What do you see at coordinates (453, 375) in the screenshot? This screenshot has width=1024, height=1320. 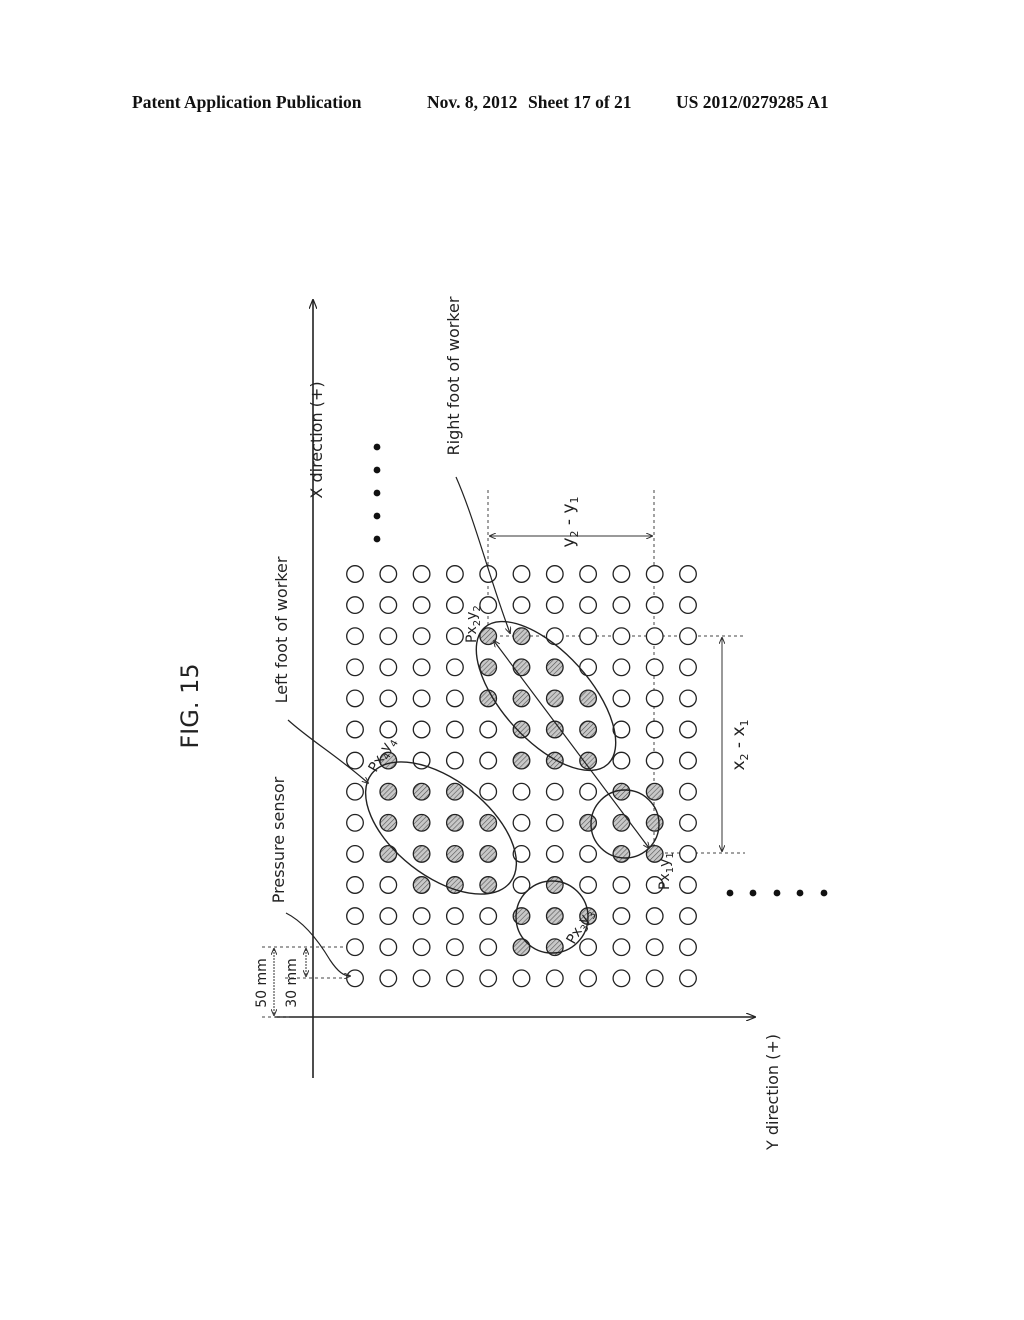 I see `right-foot-label: Right foot of worker` at bounding box center [453, 375].